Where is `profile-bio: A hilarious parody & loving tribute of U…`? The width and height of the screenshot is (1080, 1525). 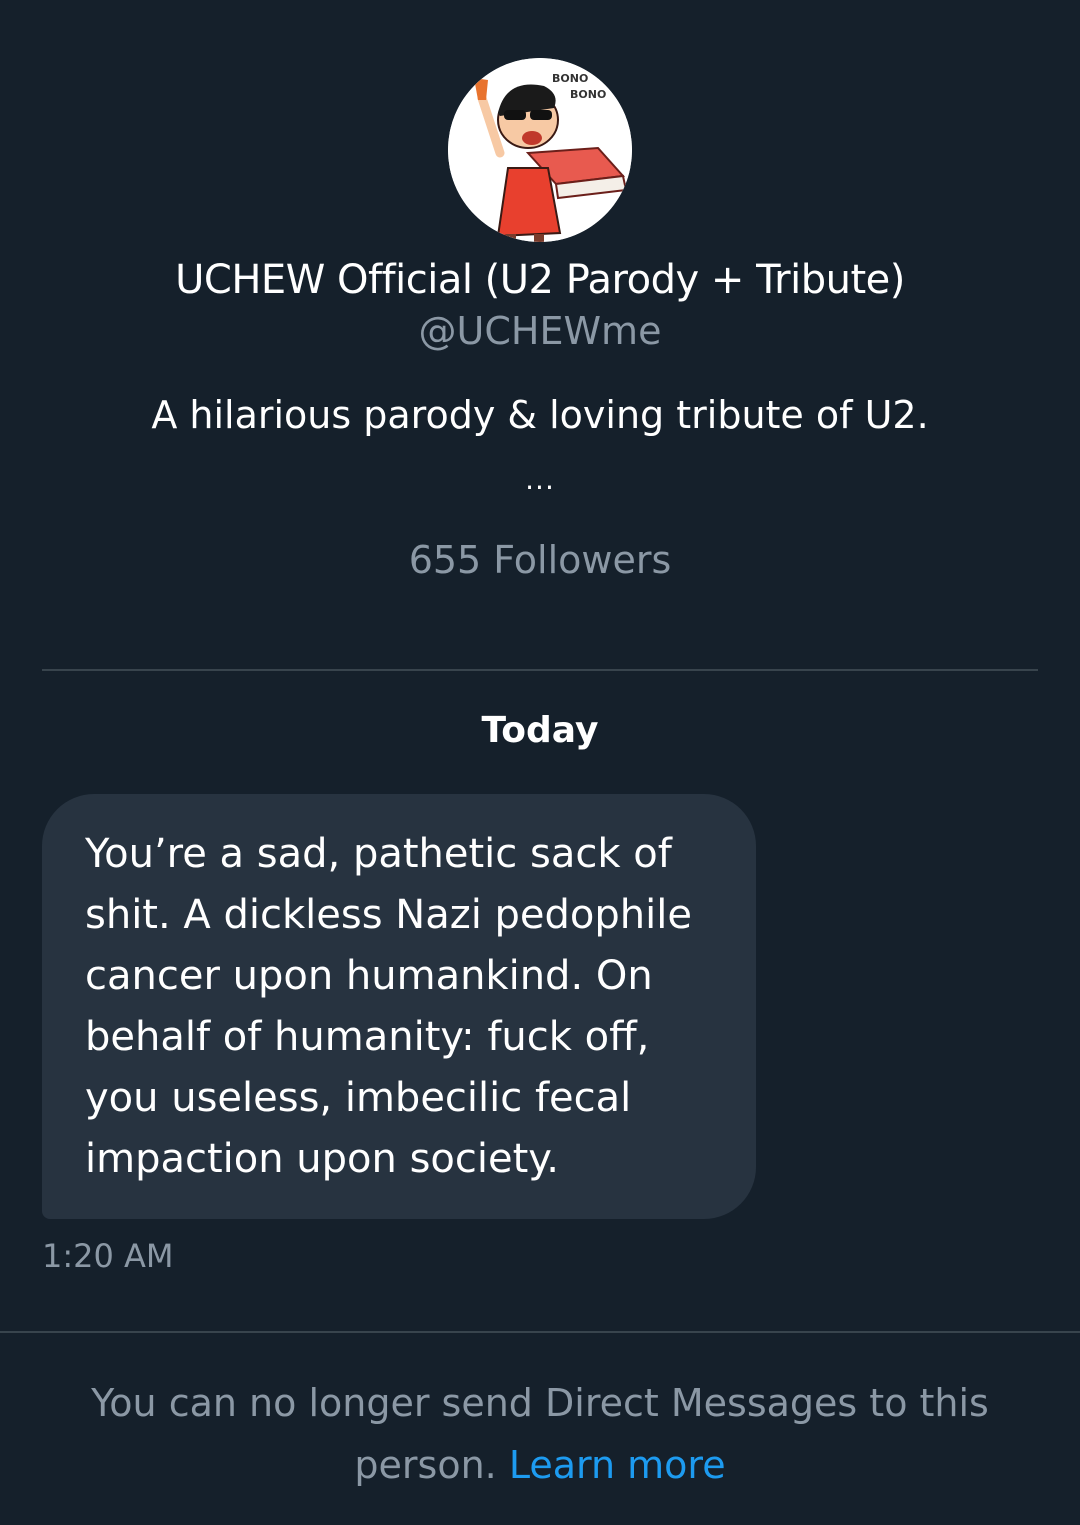
profile-bio: A hilarious parody & loving tribute of U… is located at coordinates (540, 415).